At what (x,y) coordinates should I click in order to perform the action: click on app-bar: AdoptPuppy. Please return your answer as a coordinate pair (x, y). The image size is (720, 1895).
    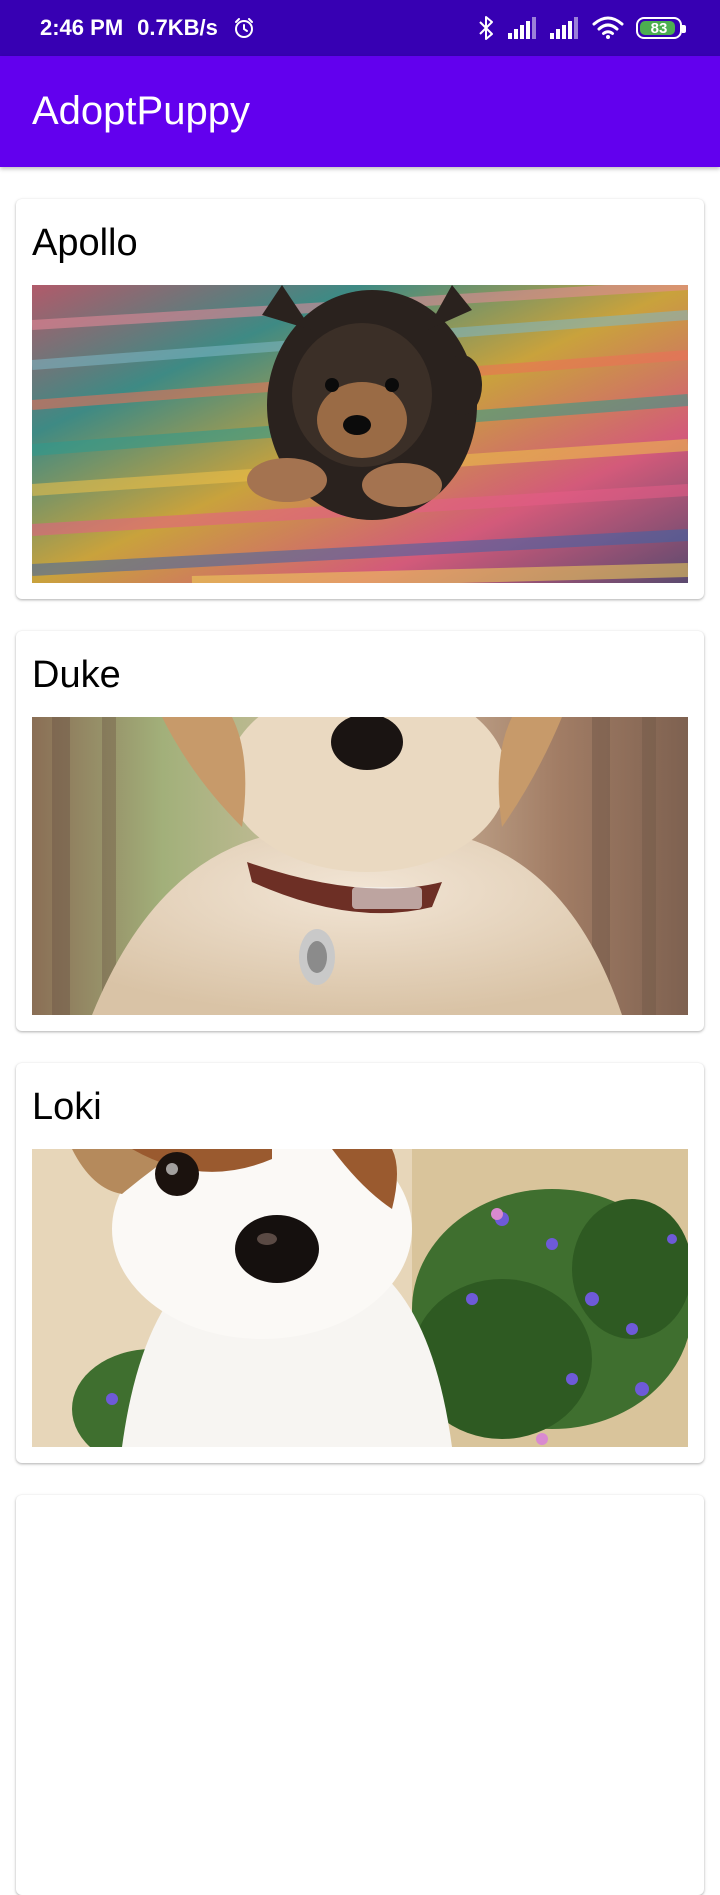
    Looking at the image, I should click on (360, 111).